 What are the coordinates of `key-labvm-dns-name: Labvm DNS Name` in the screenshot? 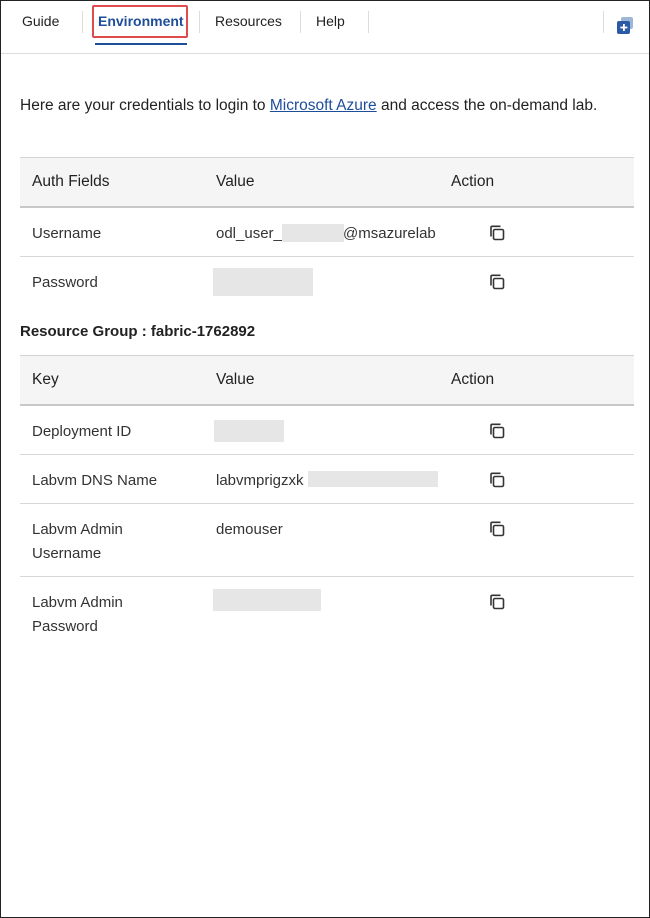 It's located at (95, 480).